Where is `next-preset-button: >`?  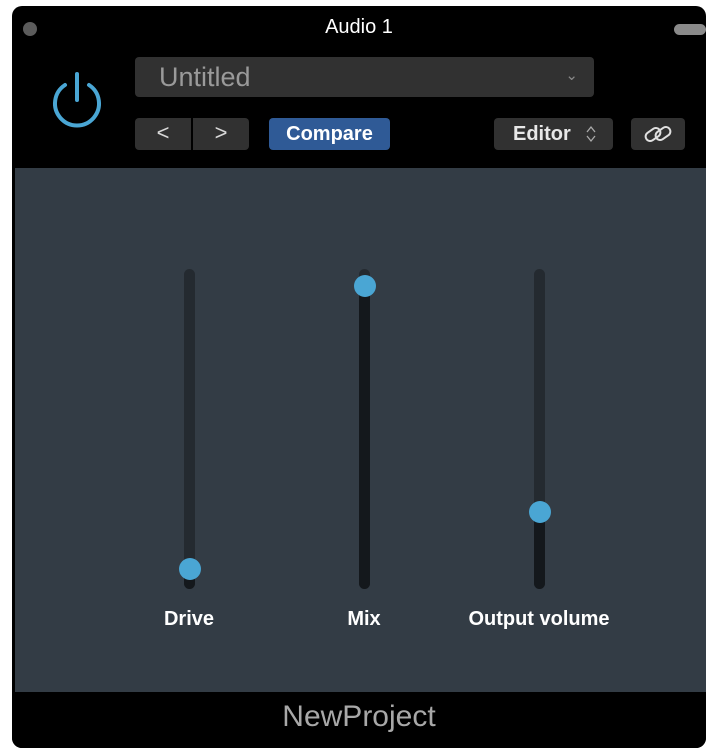
next-preset-button: > is located at coordinates (221, 134).